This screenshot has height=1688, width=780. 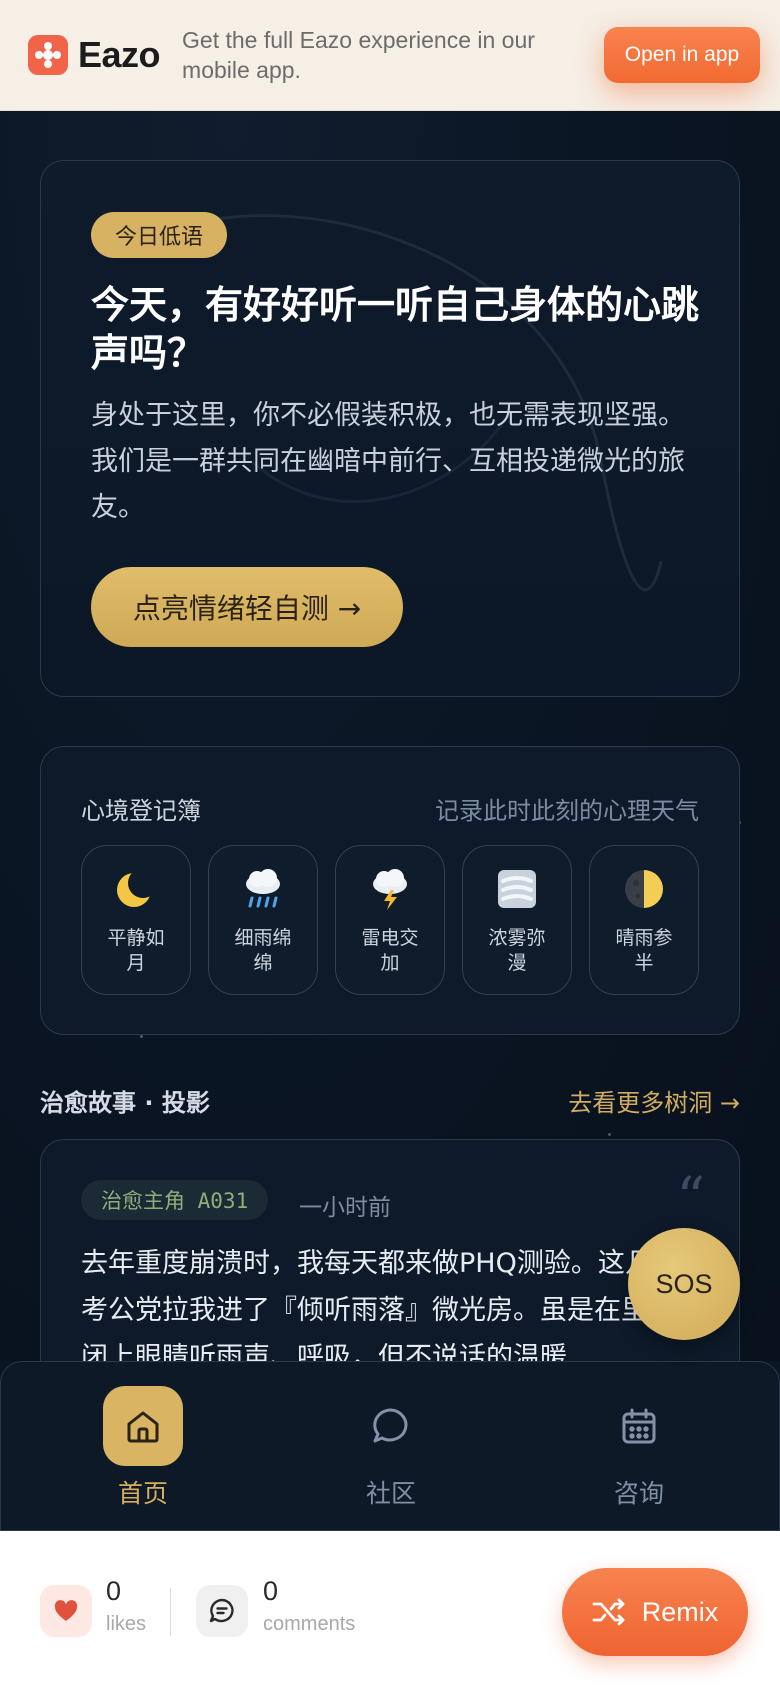 I want to click on half-moon-icon, so click(x=644, y=889).